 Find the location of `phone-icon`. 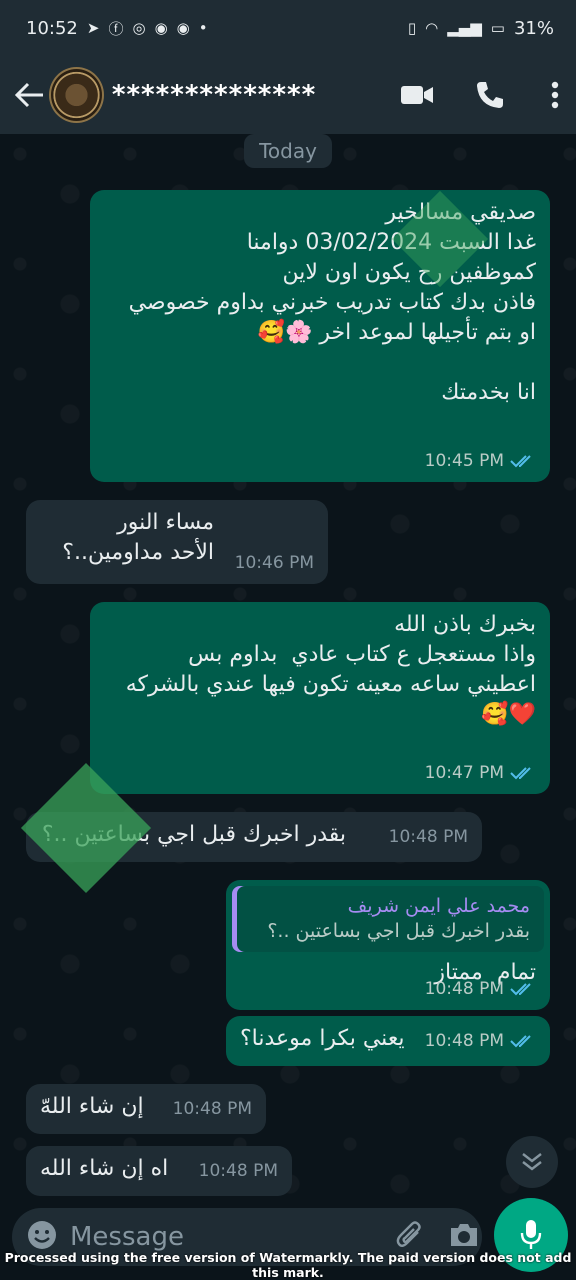

phone-icon is located at coordinates (489, 95).